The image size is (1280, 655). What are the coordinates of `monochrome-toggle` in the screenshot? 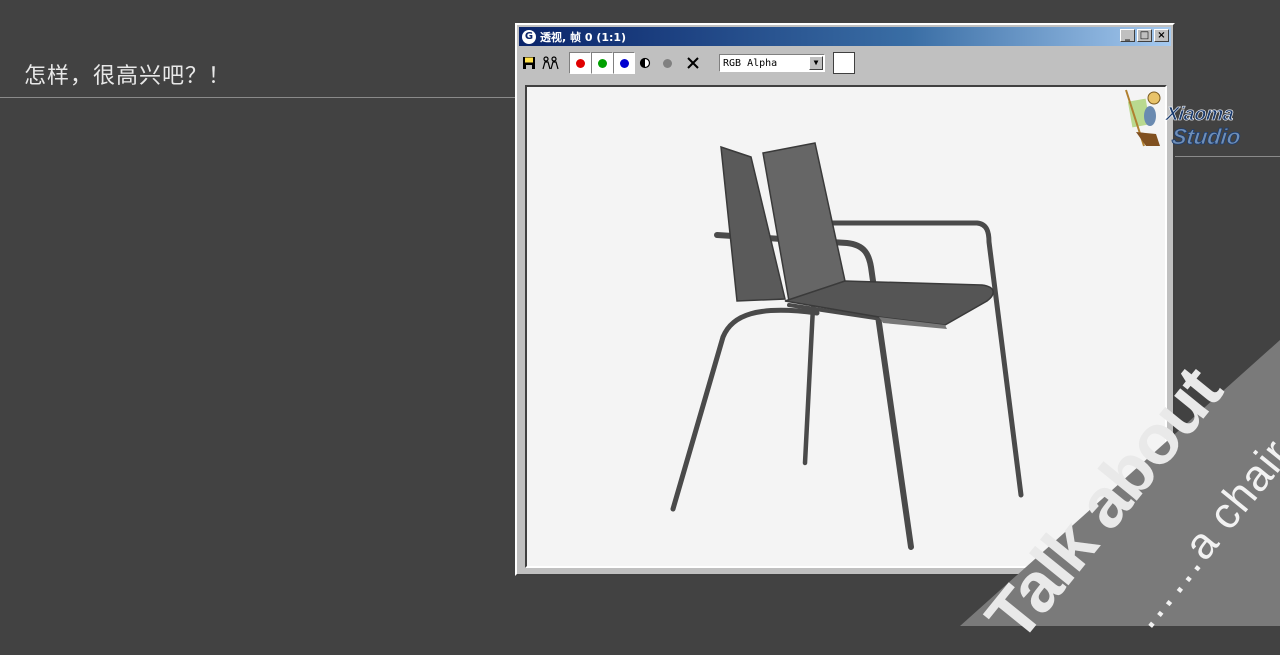 It's located at (645, 63).